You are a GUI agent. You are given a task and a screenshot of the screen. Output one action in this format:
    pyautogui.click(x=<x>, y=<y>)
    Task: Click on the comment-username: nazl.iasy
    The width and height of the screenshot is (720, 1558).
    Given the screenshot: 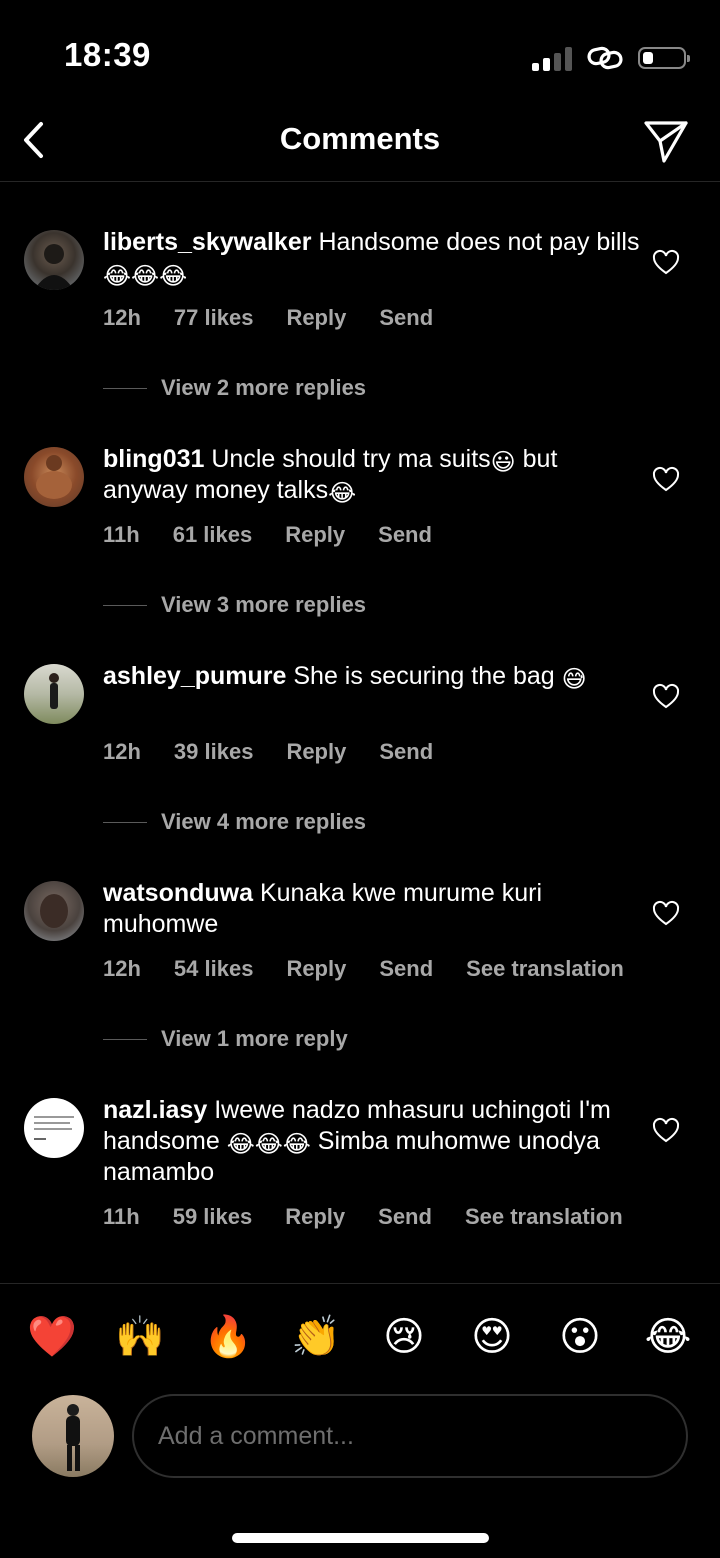 What is the action you would take?
    pyautogui.click(x=155, y=1110)
    